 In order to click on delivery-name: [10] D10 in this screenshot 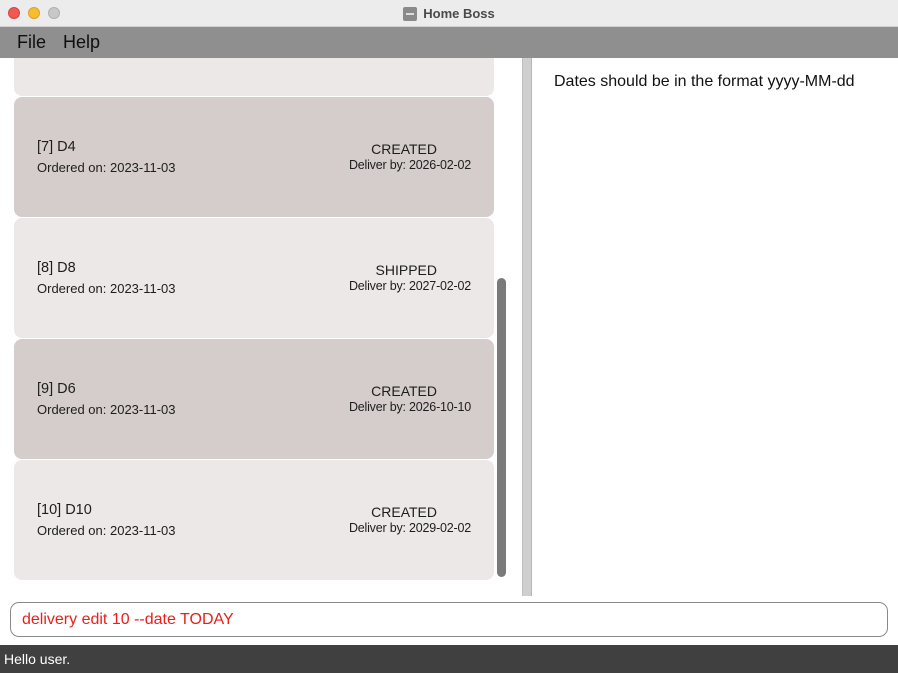, I will do `click(64, 510)`.